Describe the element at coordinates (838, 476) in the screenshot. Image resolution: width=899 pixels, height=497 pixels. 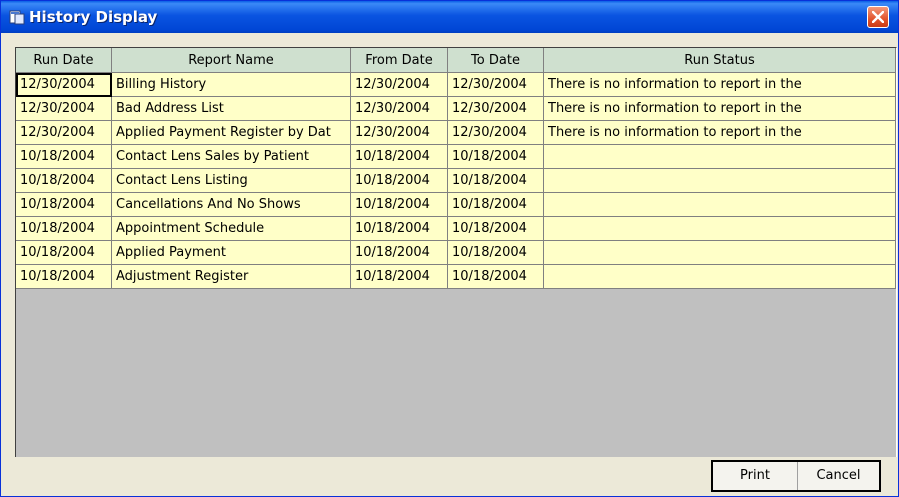
I see `cancel-button: Cancel` at that location.